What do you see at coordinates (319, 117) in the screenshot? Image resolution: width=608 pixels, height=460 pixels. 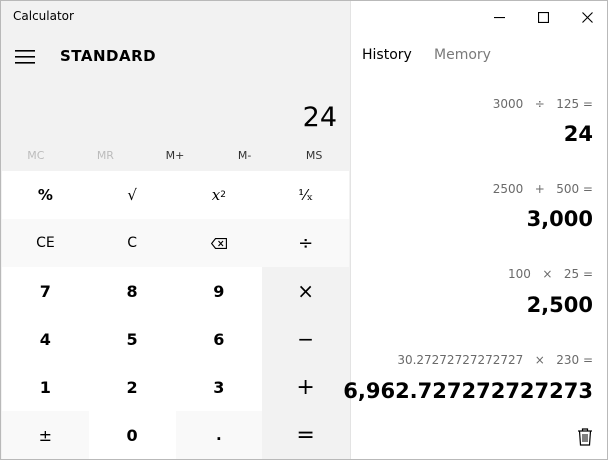 I see `result-display: 24` at bounding box center [319, 117].